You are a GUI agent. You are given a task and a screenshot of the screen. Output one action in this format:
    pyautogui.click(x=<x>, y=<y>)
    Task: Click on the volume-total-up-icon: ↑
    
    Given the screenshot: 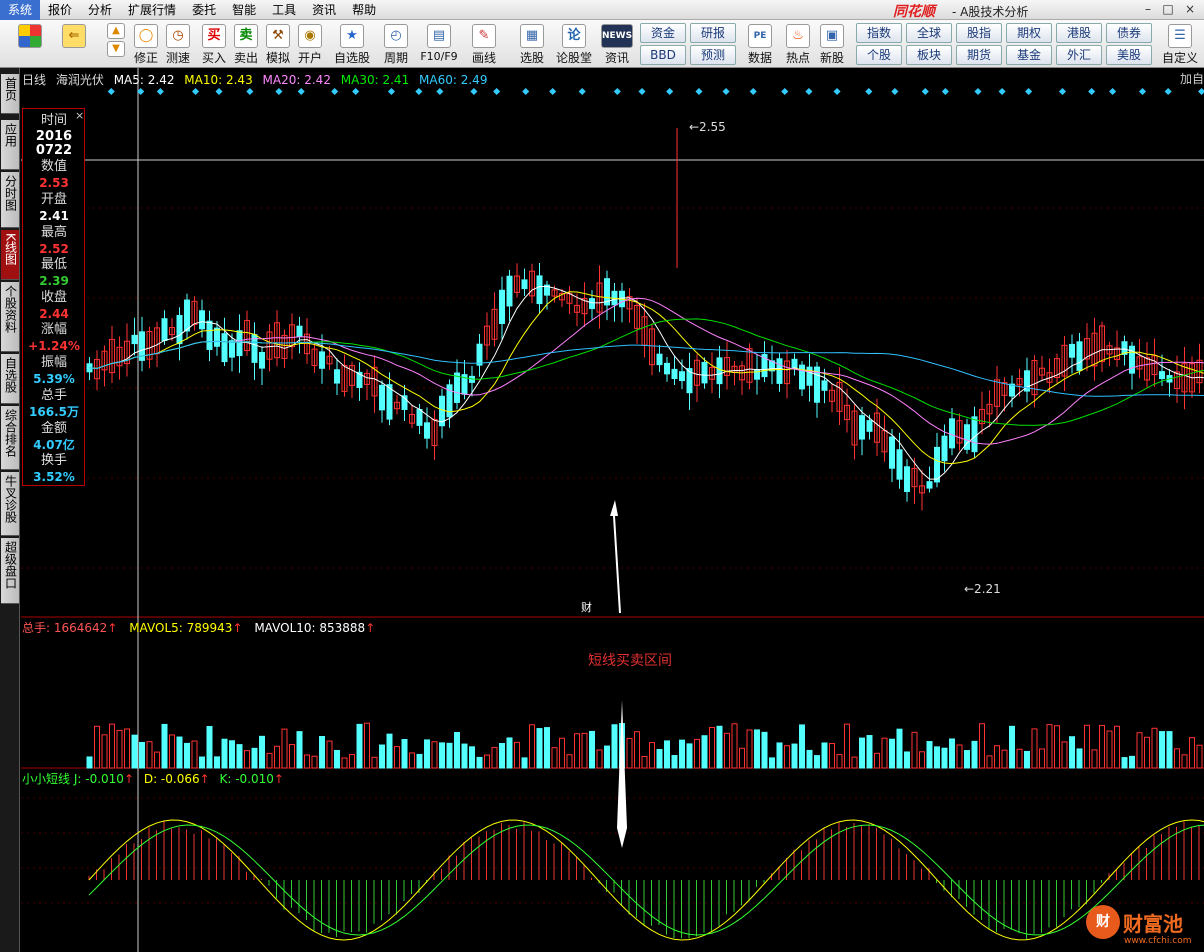 What is the action you would take?
    pyautogui.click(x=112, y=628)
    